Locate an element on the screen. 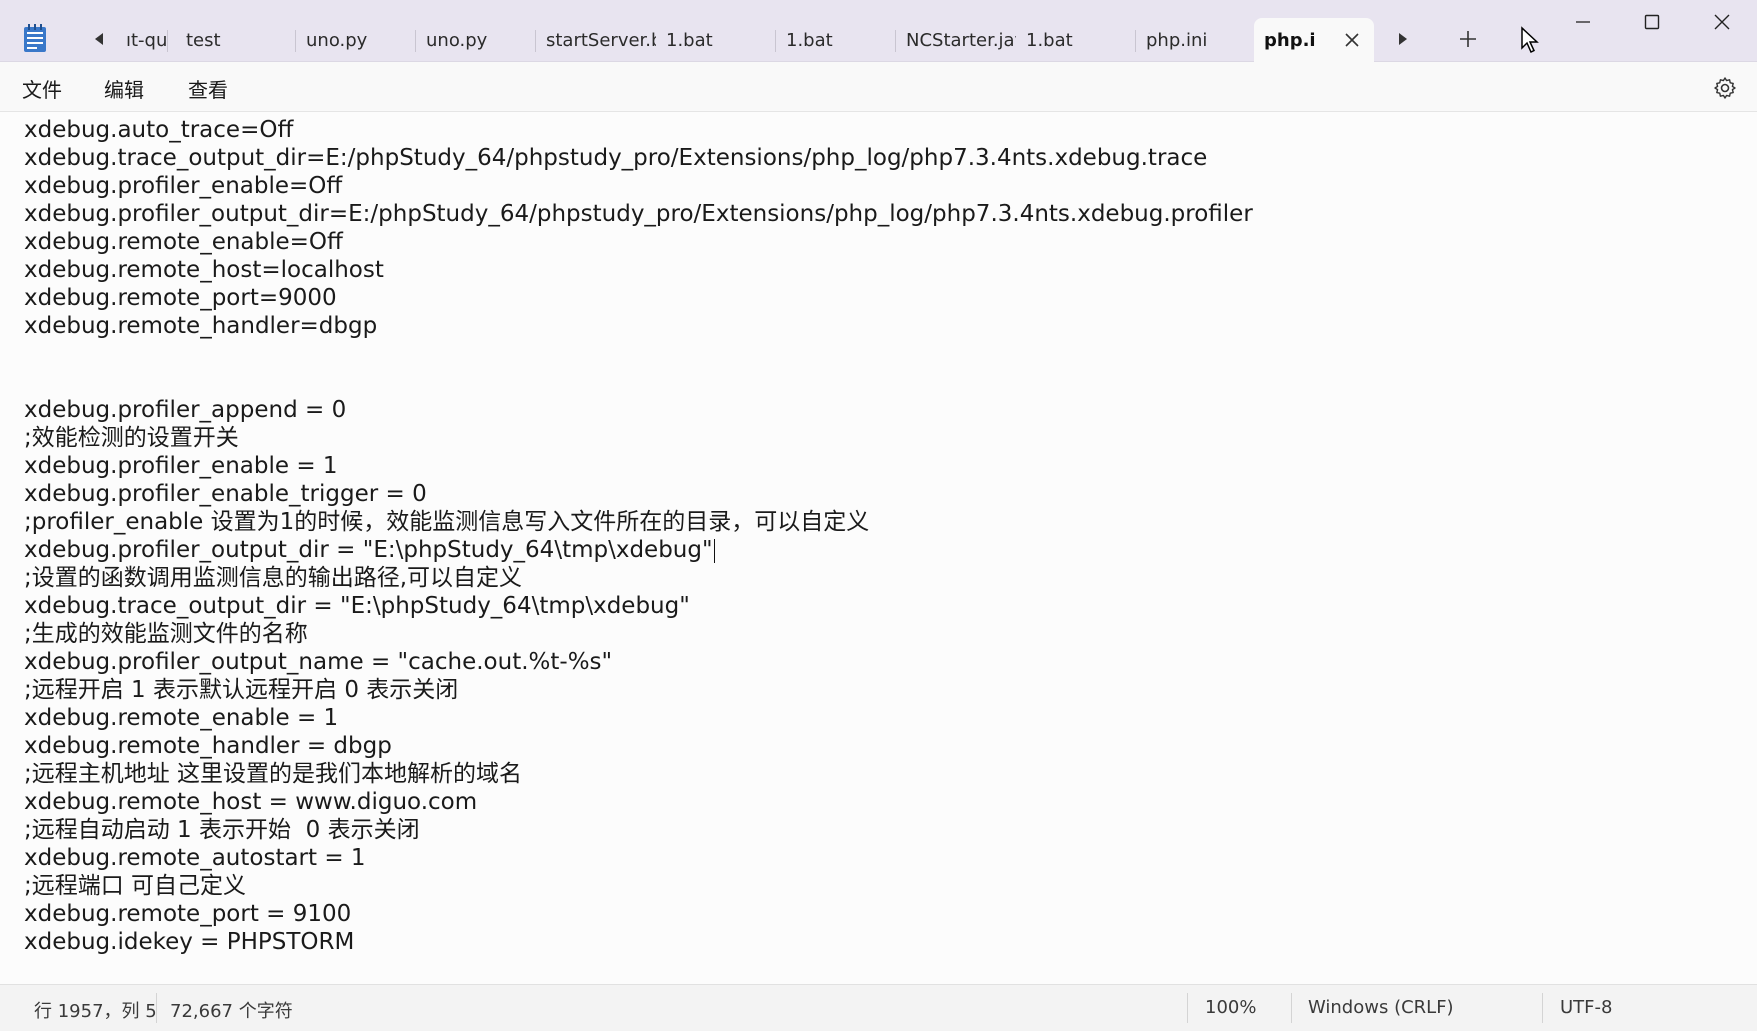 The width and height of the screenshot is (1757, 1031). editor-line-text: ;设置的函数调用监测信息的输出路径,可以自定义 is located at coordinates (273, 578).